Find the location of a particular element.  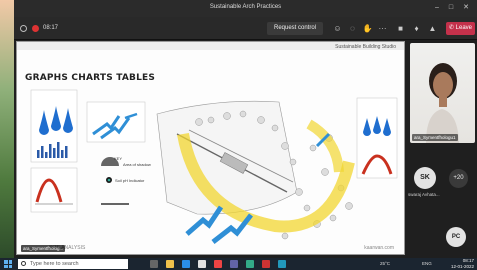

system-clock: 08:17 12-01-2022 is located at coordinates (462, 264).